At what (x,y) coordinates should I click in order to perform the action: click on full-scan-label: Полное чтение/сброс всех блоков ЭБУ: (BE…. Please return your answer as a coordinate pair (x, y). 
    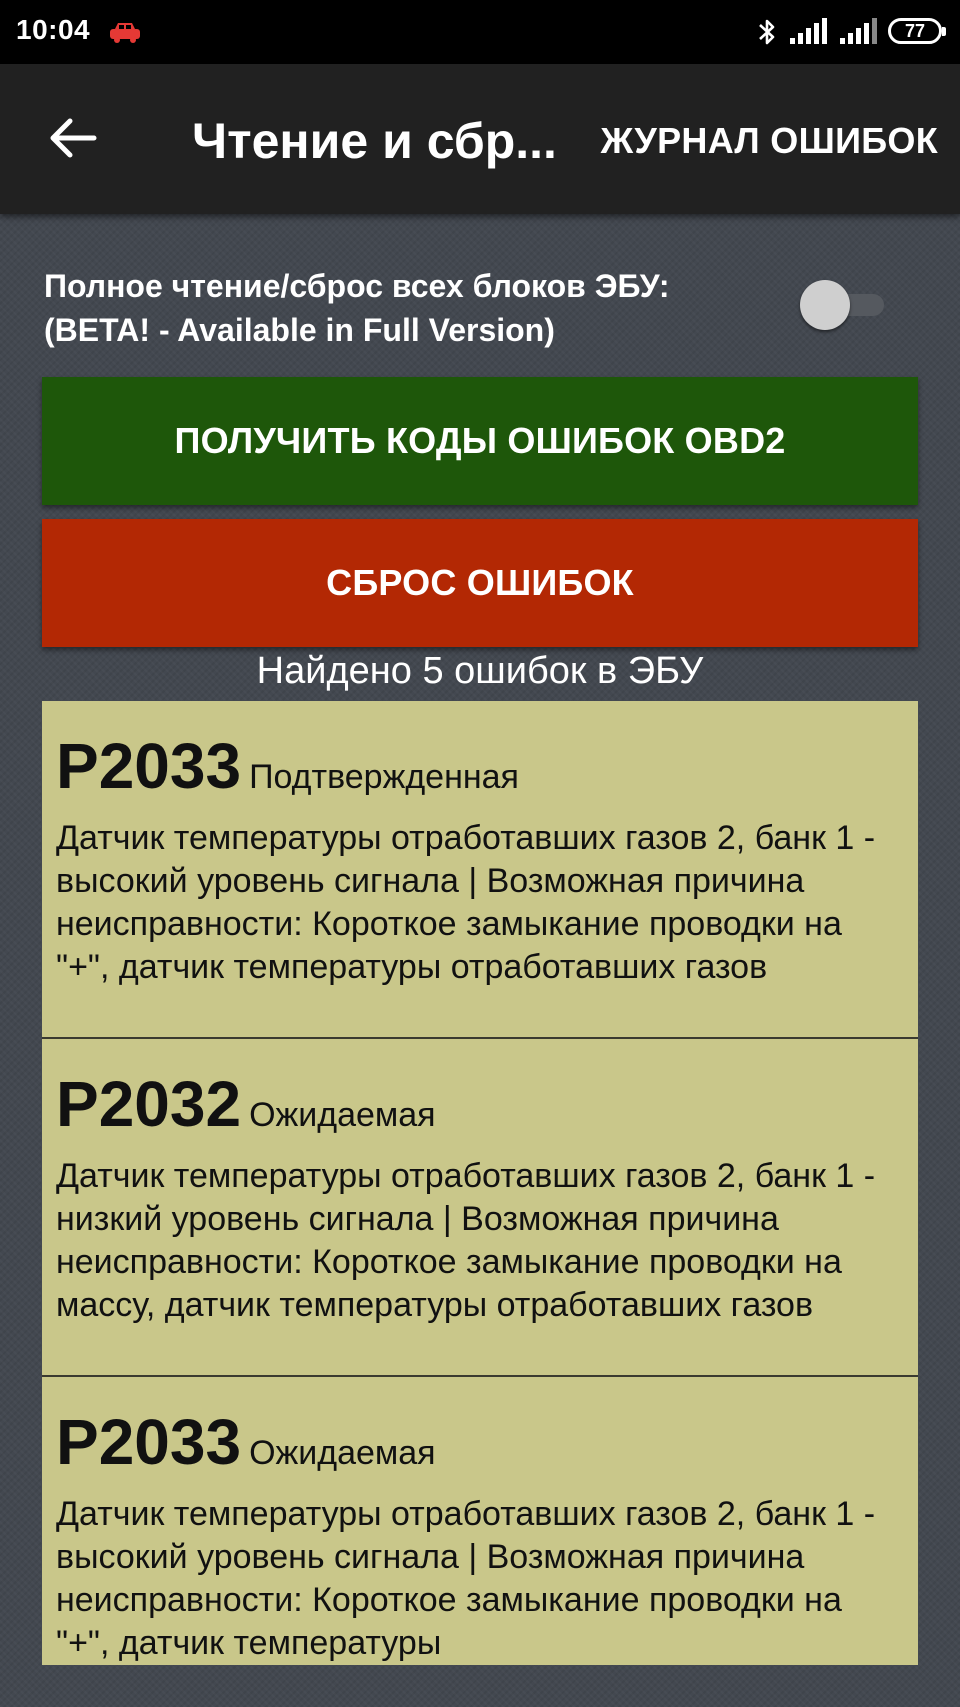
    Looking at the image, I should click on (479, 308).